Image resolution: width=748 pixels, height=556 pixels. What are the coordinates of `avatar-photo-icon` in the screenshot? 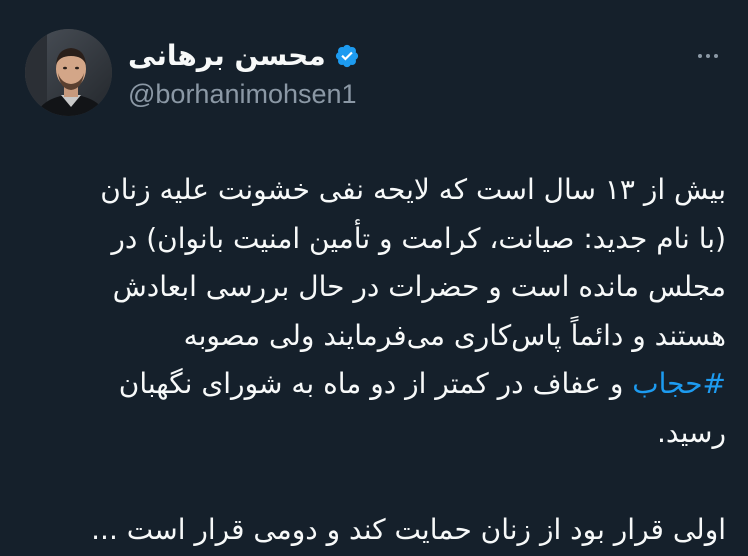 It's located at (68, 72).